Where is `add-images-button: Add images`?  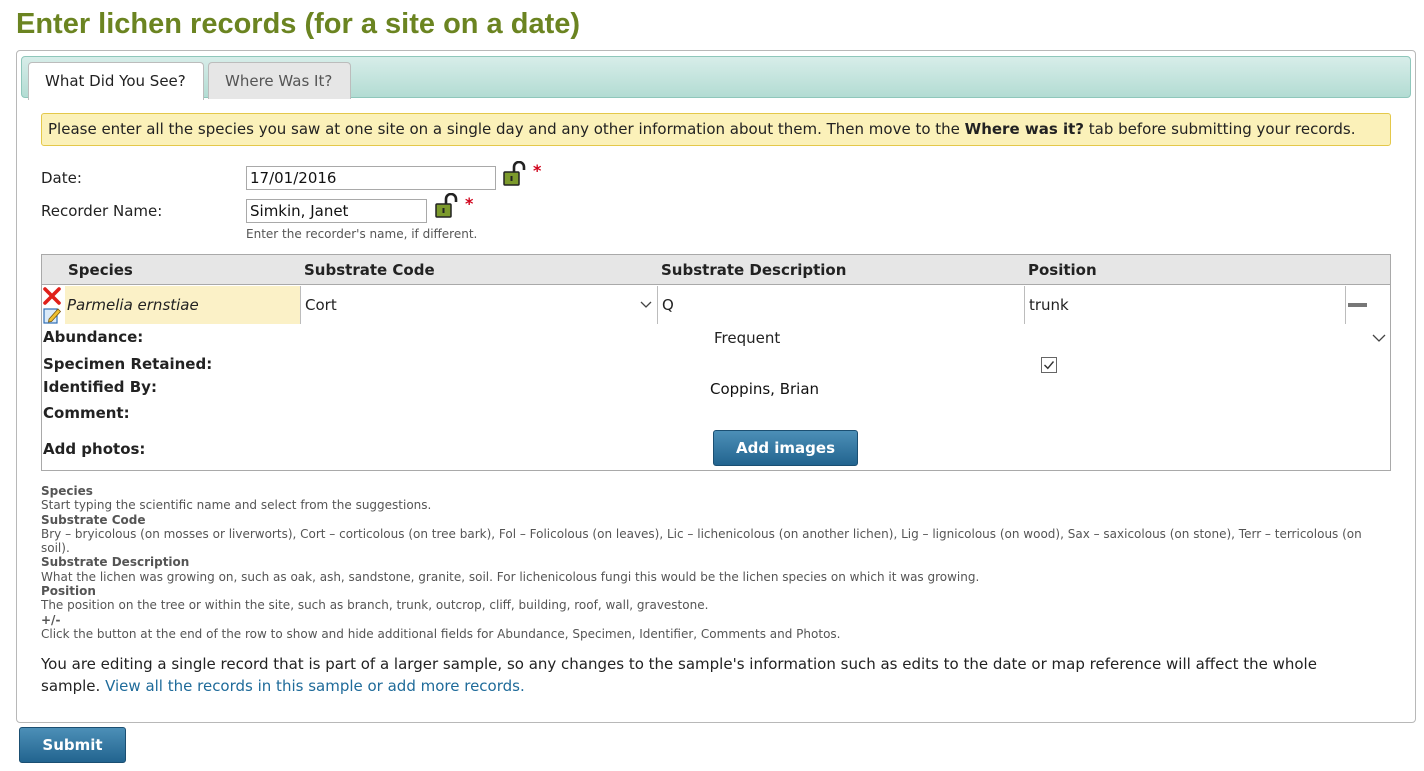
add-images-button: Add images is located at coordinates (785, 448).